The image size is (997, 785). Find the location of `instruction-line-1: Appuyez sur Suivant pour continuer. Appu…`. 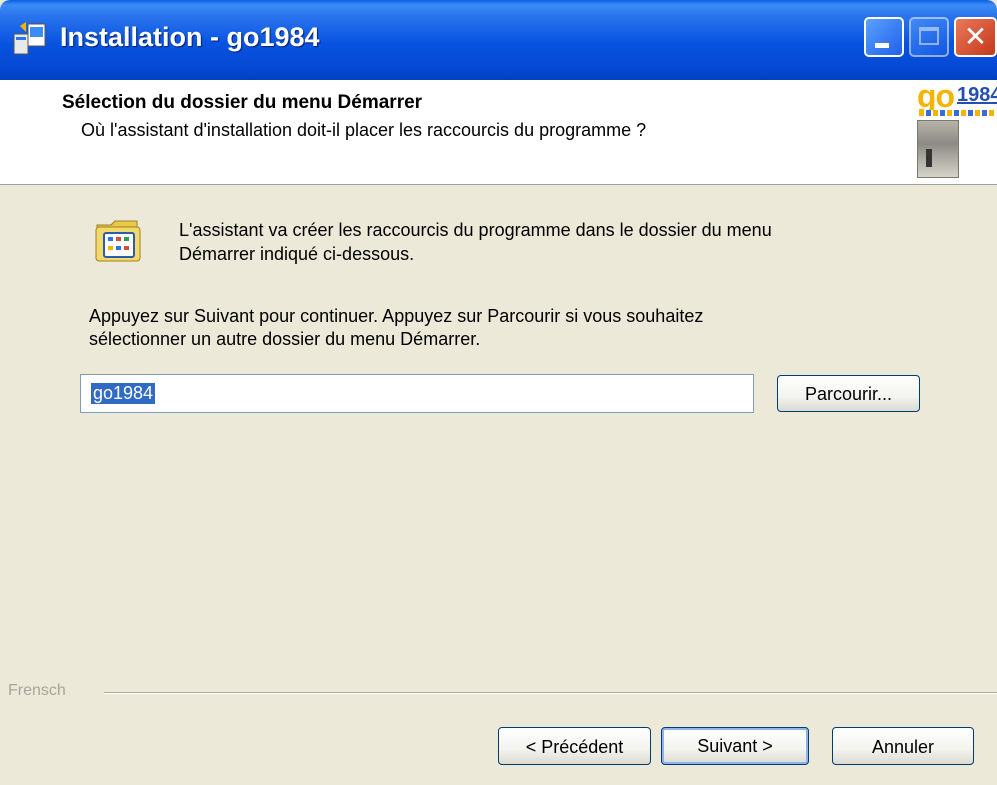

instruction-line-1: Appuyez sur Suivant pour continuer. Appu… is located at coordinates (396, 316).